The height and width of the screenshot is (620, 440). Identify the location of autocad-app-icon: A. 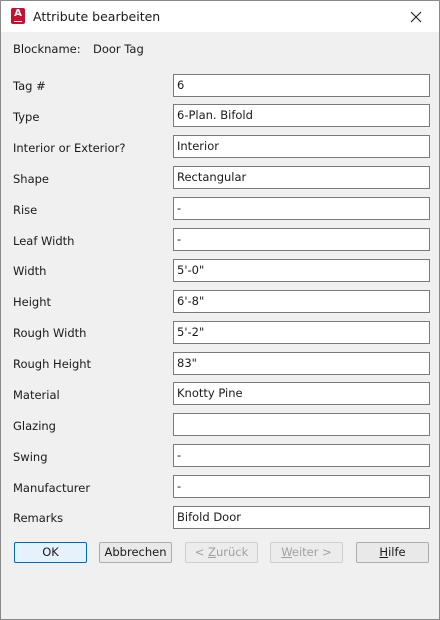
(18, 16).